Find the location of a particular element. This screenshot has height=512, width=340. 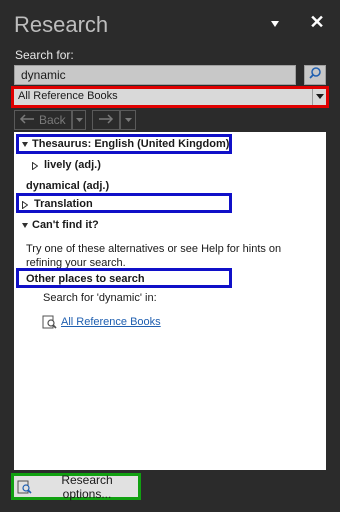

all-reference-books-link-row: All Reference Books is located at coordinates (101, 322).